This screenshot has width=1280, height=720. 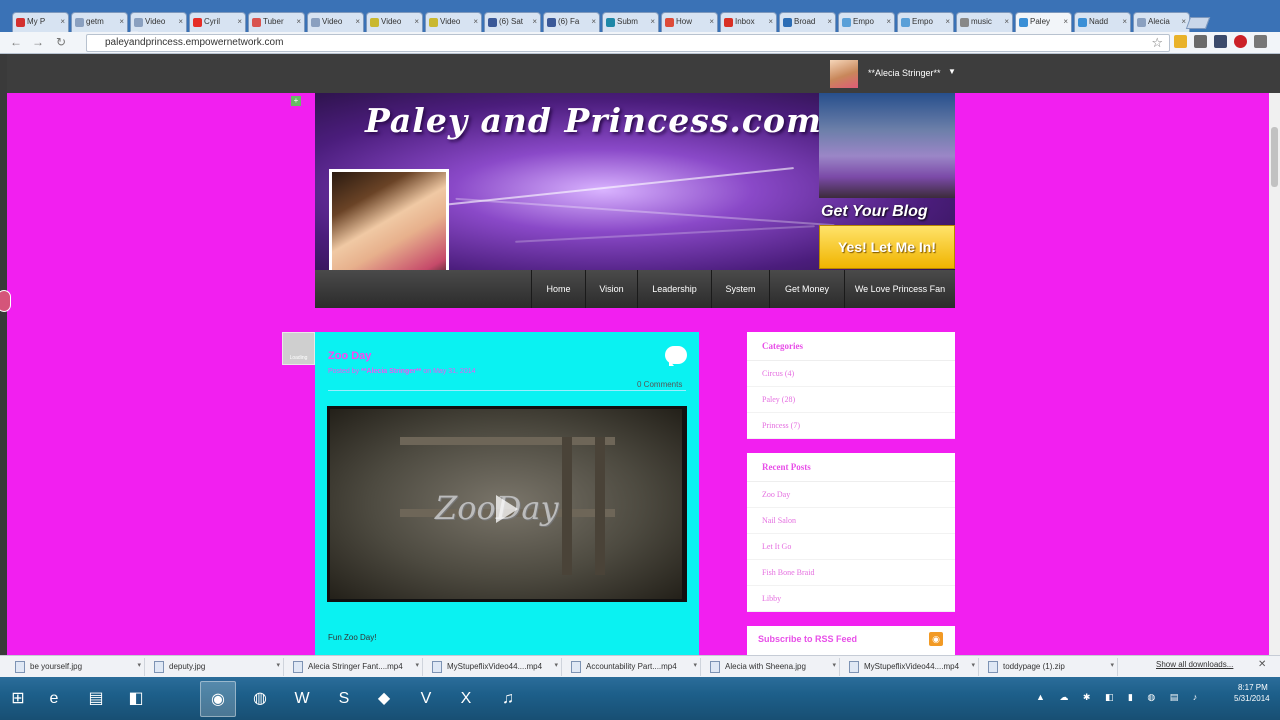 What do you see at coordinates (1043, 22) in the screenshot?
I see `browser-tab: Paley ×` at bounding box center [1043, 22].